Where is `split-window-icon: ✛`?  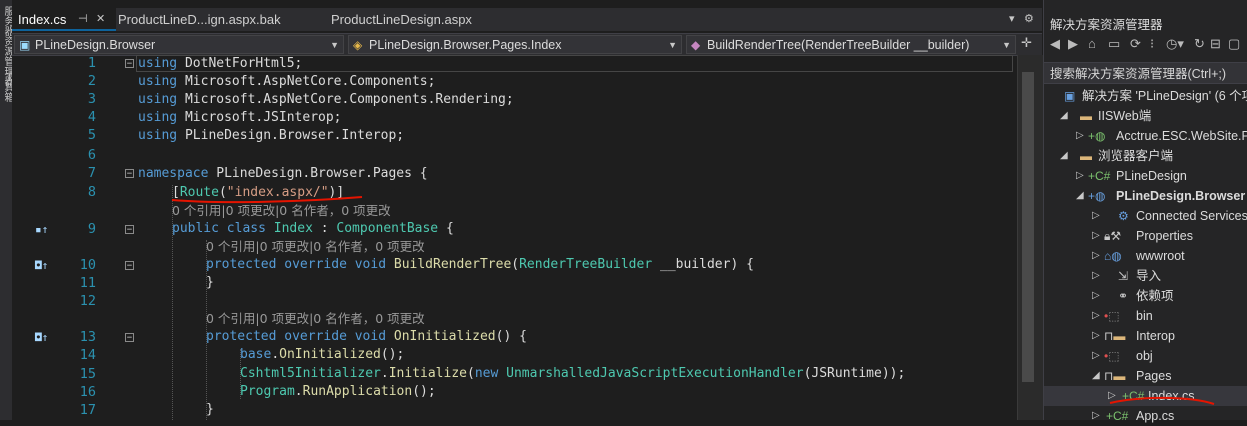
split-window-icon: ✛ is located at coordinates (1026, 43).